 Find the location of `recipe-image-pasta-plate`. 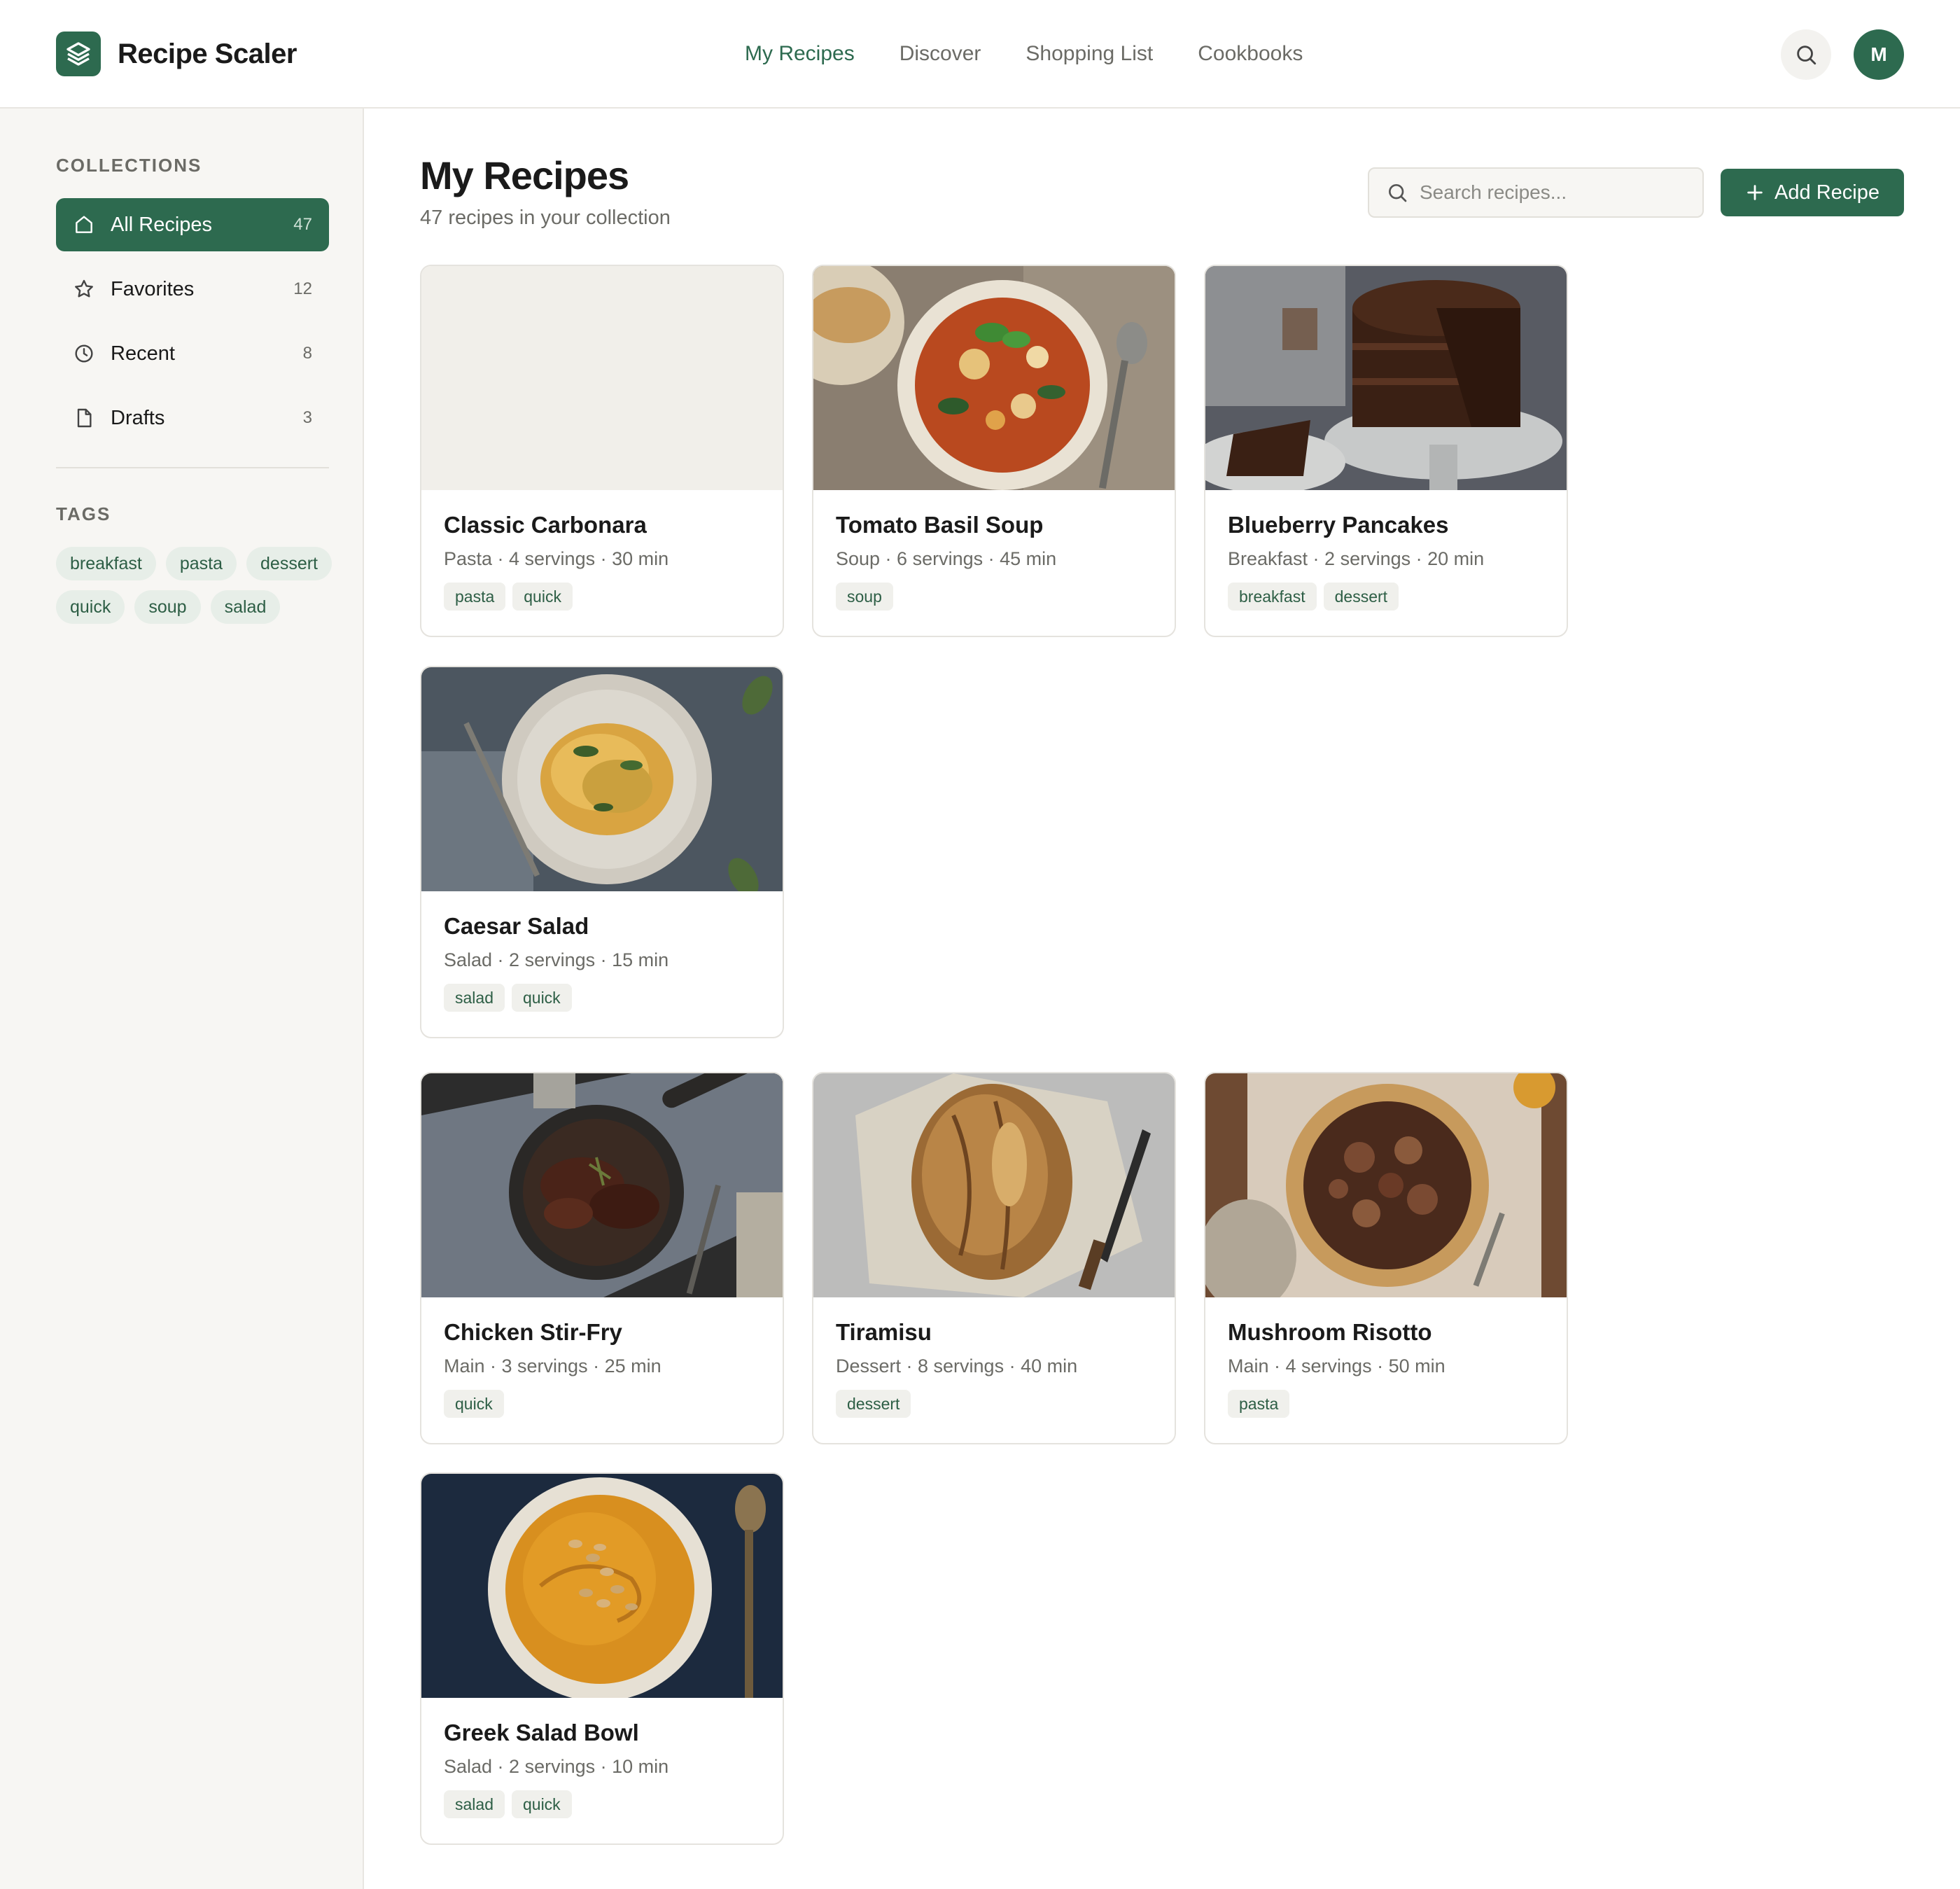

recipe-image-pasta-plate is located at coordinates (602, 779).